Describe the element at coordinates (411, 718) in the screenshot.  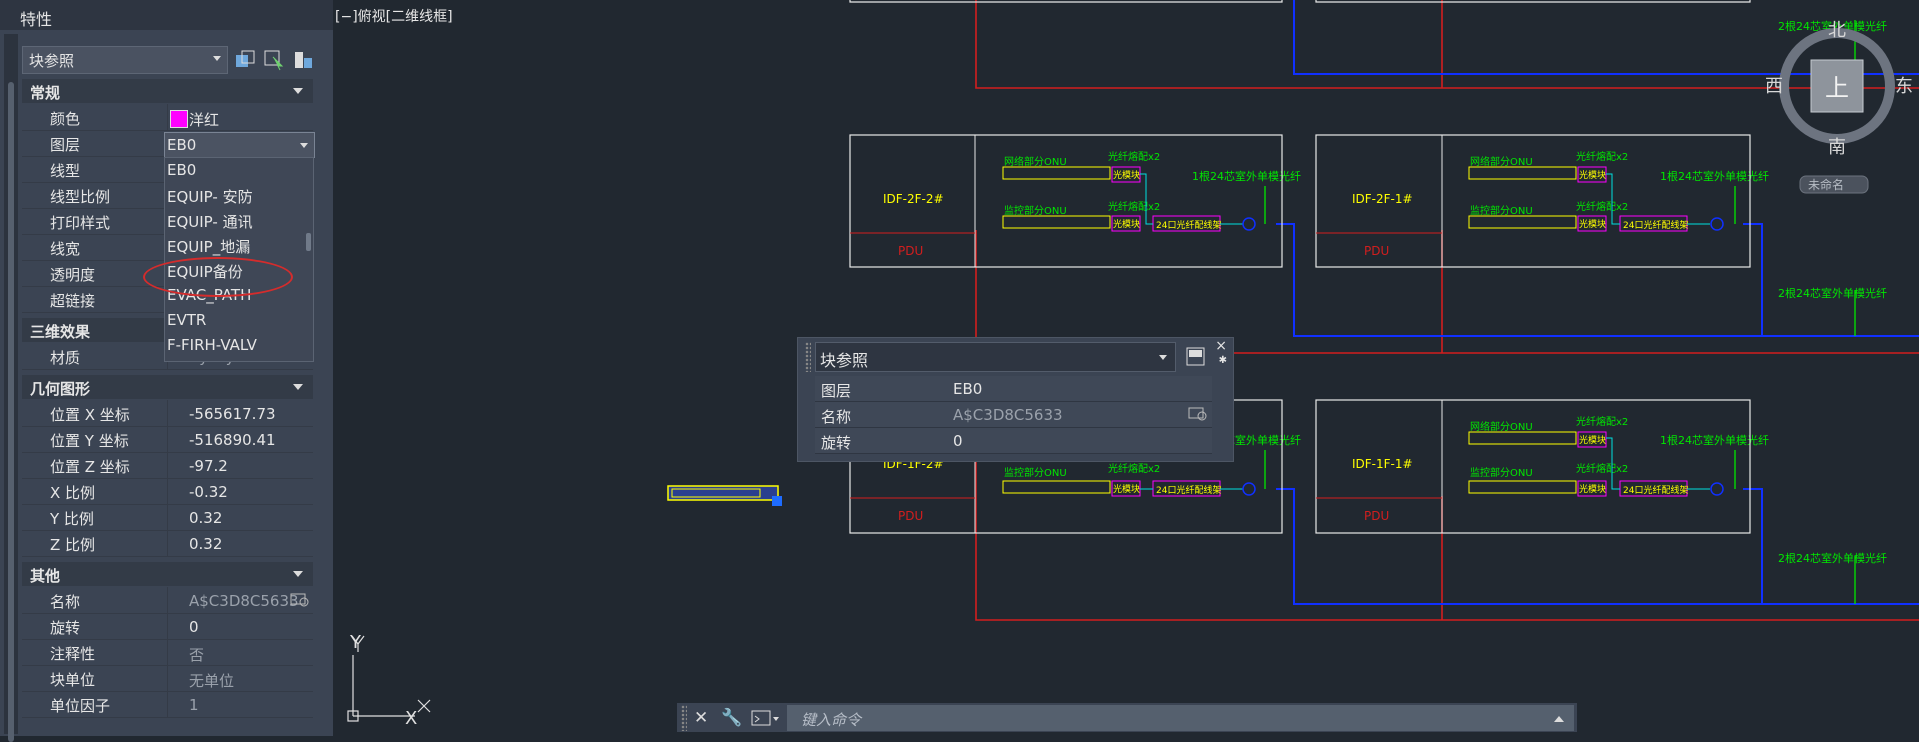
I see `axis-x-label: X` at that location.